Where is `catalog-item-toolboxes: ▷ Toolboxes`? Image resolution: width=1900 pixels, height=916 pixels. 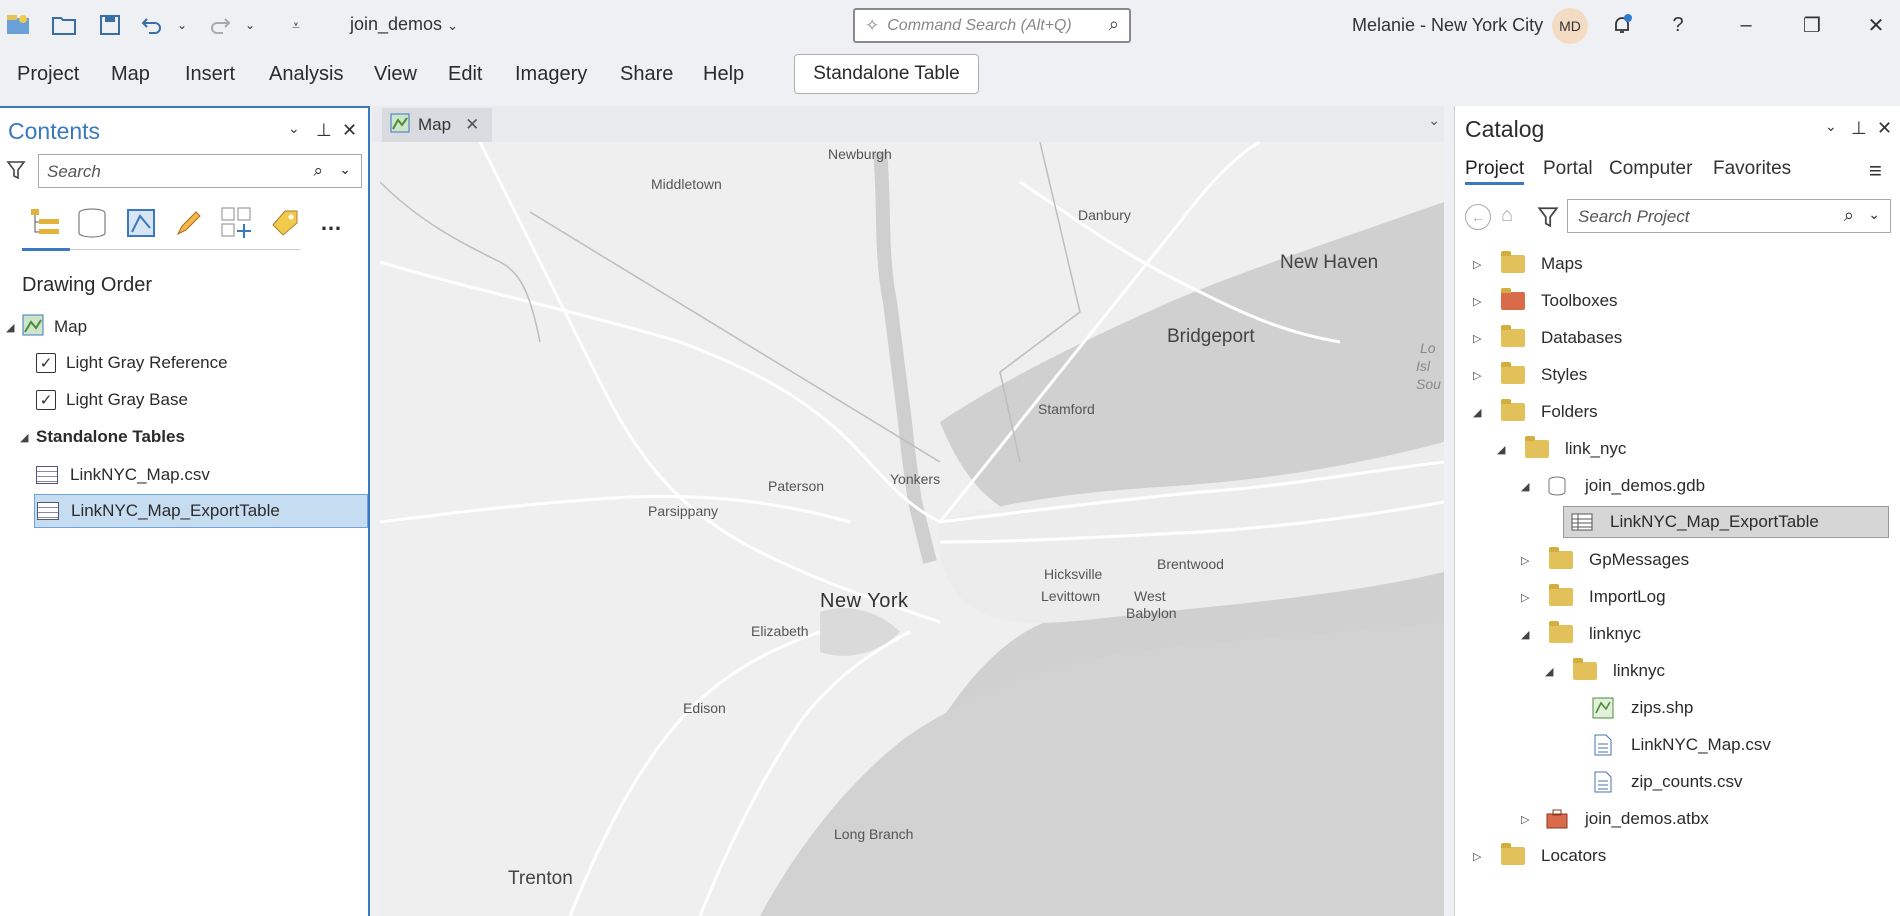
catalog-item-toolboxes: ▷ Toolboxes is located at coordinates (1545, 301).